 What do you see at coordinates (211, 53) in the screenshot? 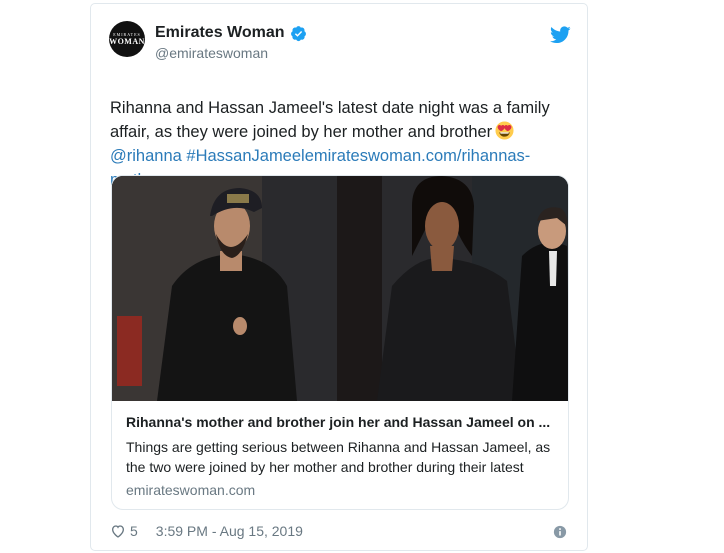
I see `handle: @emirateswoman` at bounding box center [211, 53].